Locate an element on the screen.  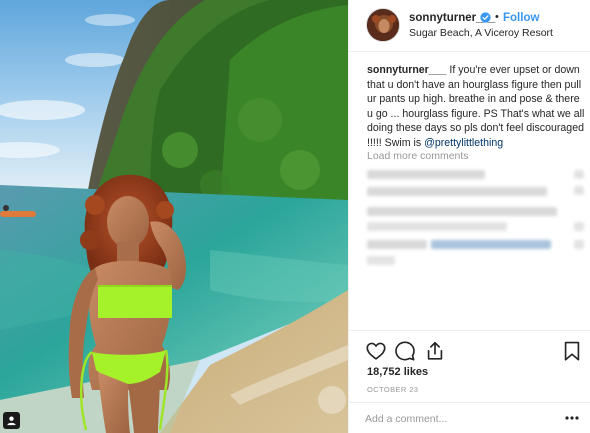
avatar is located at coordinates (383, 25).